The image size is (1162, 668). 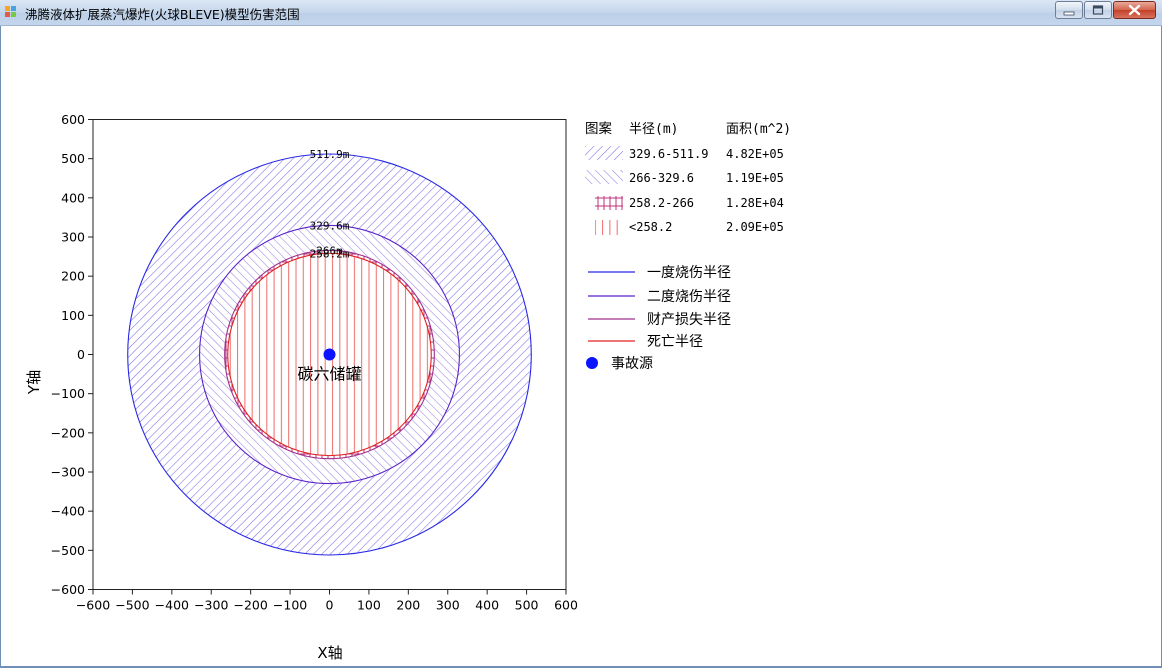 I want to click on x-tick-label: 500, so click(x=527, y=605).